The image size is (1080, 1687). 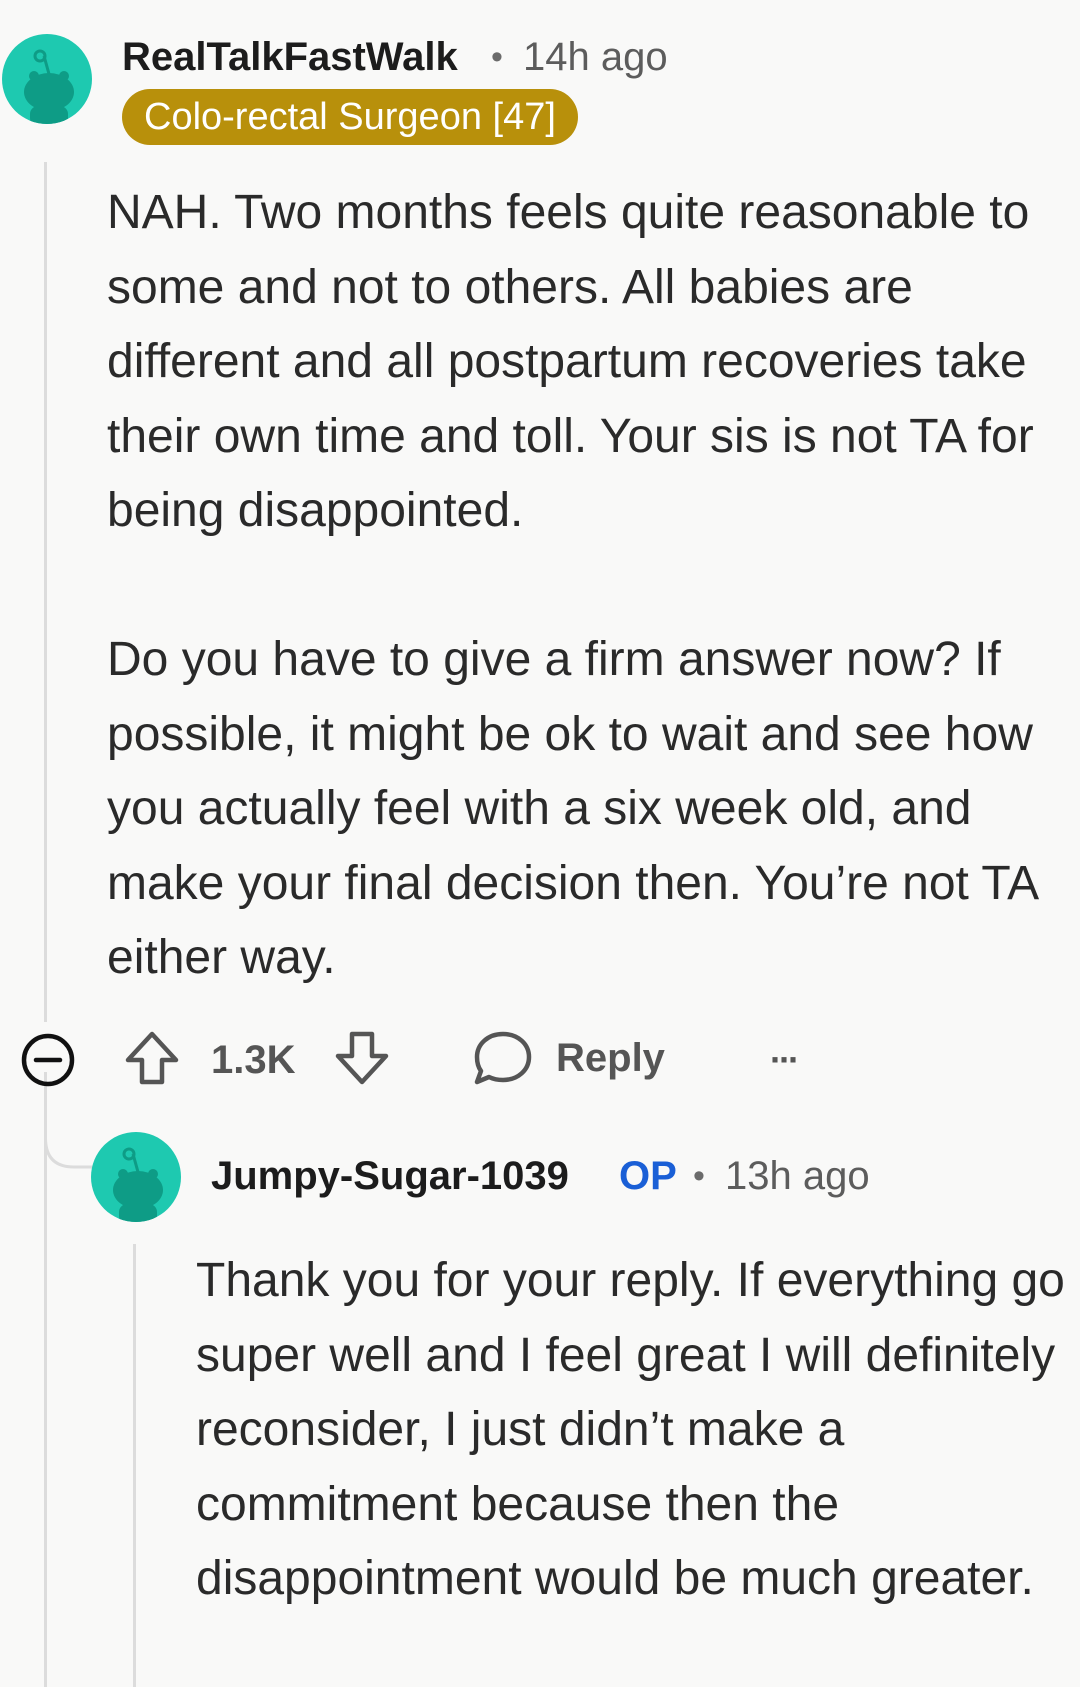 I want to click on ellipsis-icon: ···, so click(x=785, y=1059).